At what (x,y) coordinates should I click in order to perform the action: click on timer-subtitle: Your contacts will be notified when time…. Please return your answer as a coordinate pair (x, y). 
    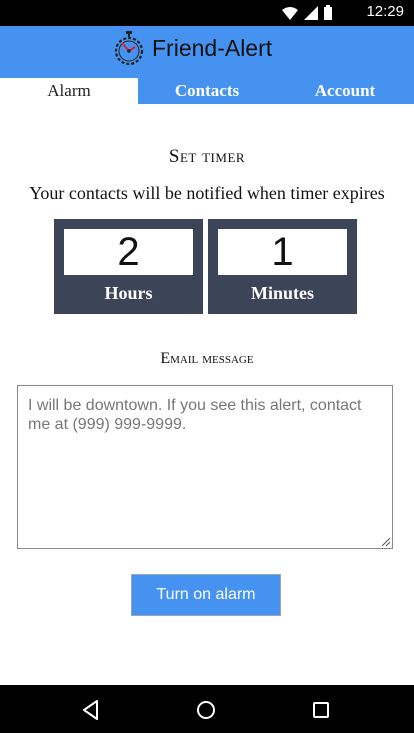
    Looking at the image, I should click on (207, 193).